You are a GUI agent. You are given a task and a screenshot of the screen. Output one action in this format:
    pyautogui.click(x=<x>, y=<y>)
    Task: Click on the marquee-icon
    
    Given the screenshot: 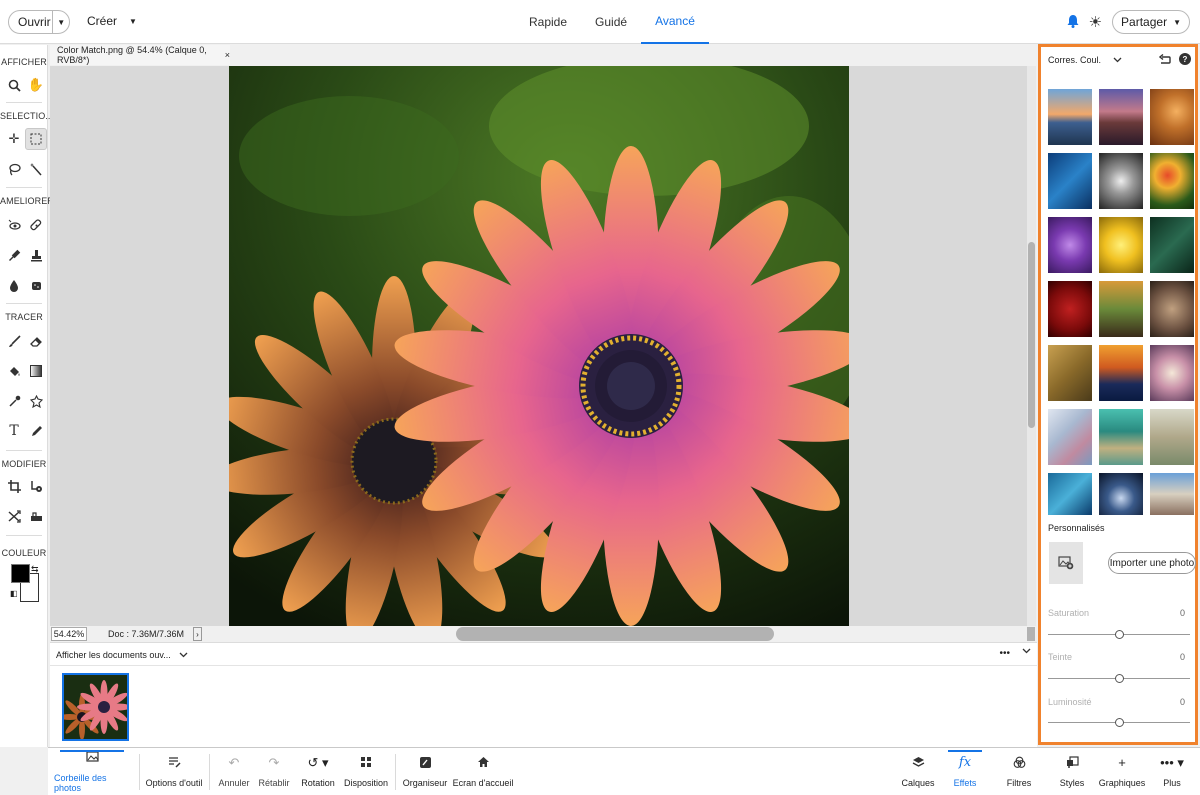 What is the action you would take?
    pyautogui.click(x=36, y=139)
    